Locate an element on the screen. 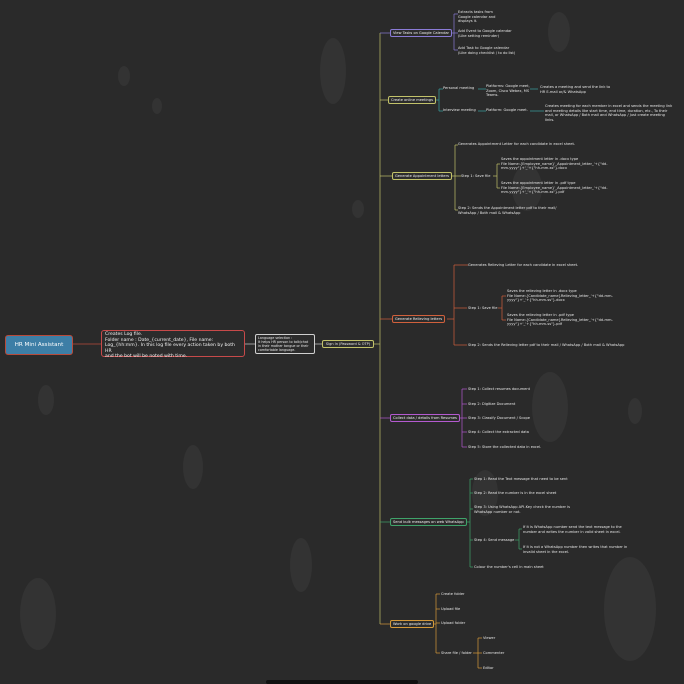  collect-step: Step 4: Collect the extracted data is located at coordinates (498, 432).